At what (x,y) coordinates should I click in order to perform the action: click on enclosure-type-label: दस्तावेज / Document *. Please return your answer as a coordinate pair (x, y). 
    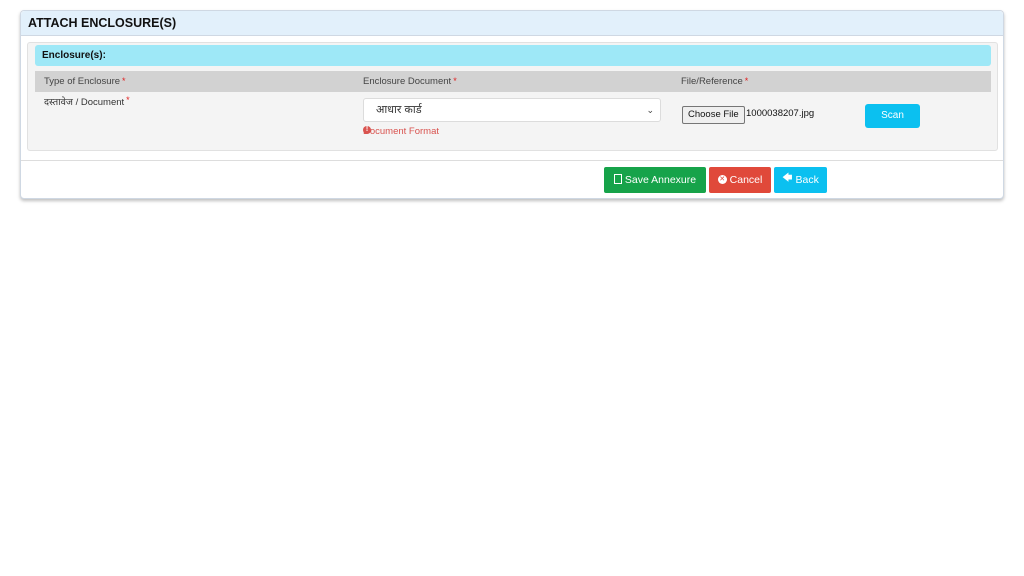
    Looking at the image, I should click on (87, 101).